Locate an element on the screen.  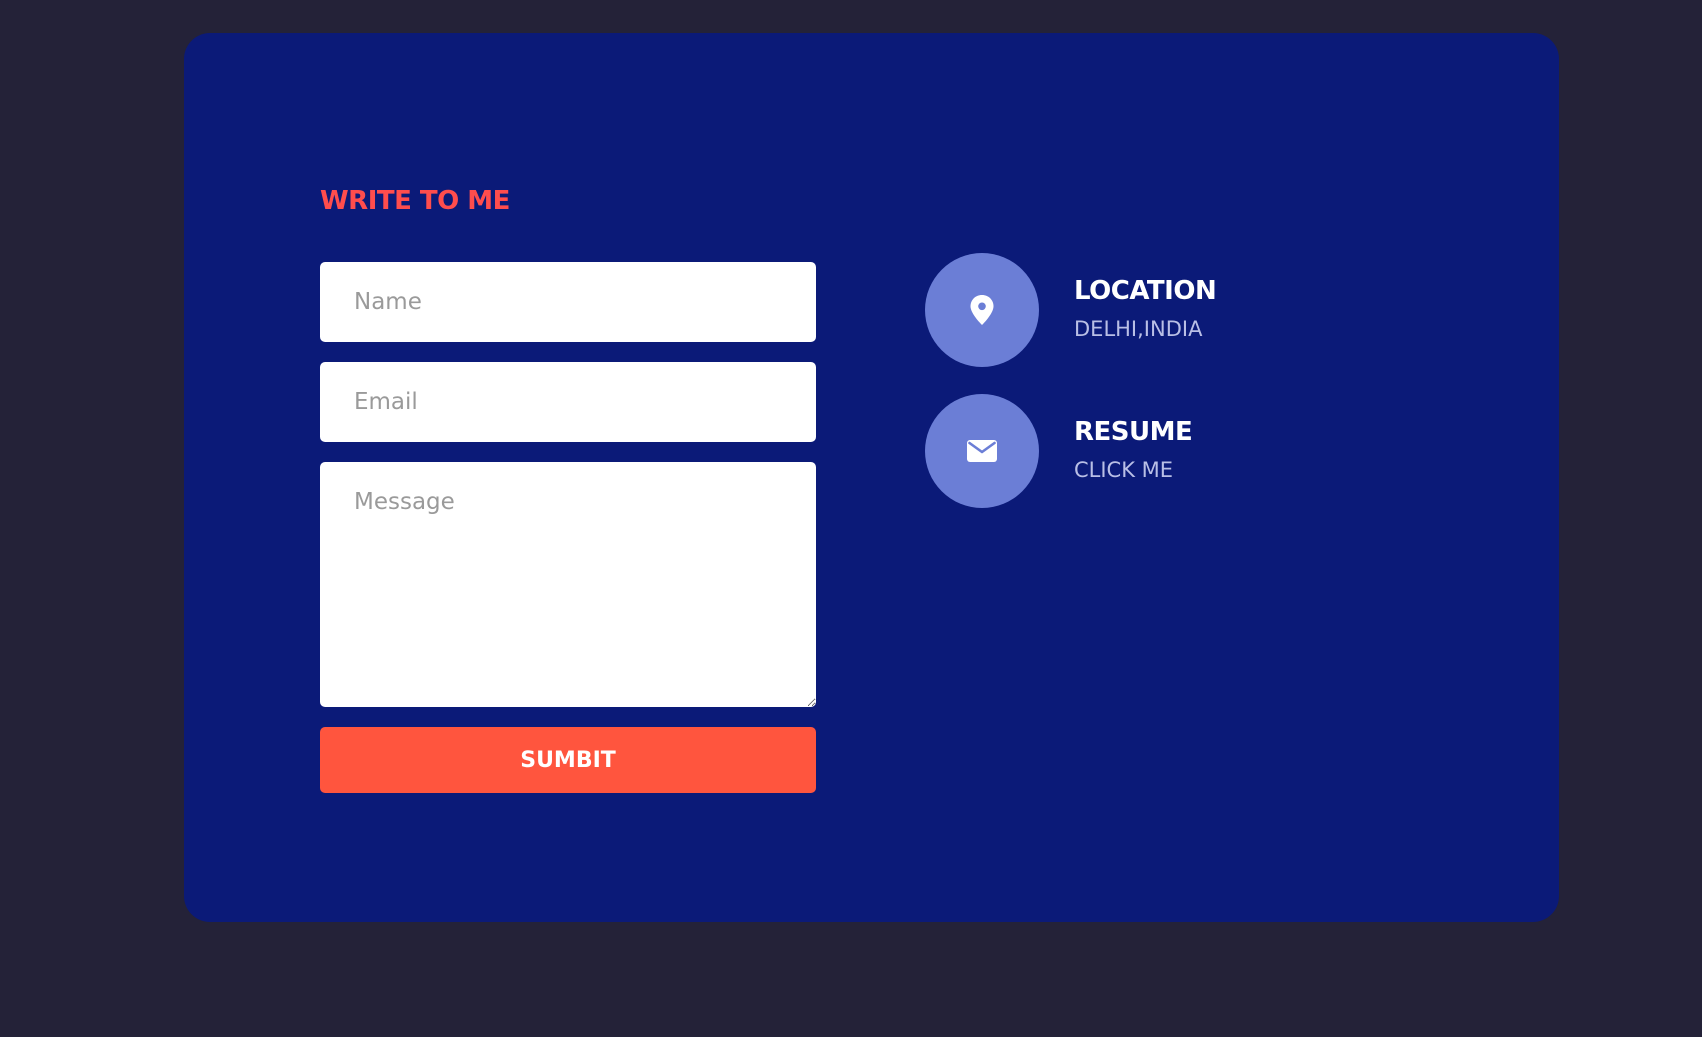
contact-info: LOCATION DELHI,INDIA RESUME CLICK ME is located at coordinates (1071, 394).